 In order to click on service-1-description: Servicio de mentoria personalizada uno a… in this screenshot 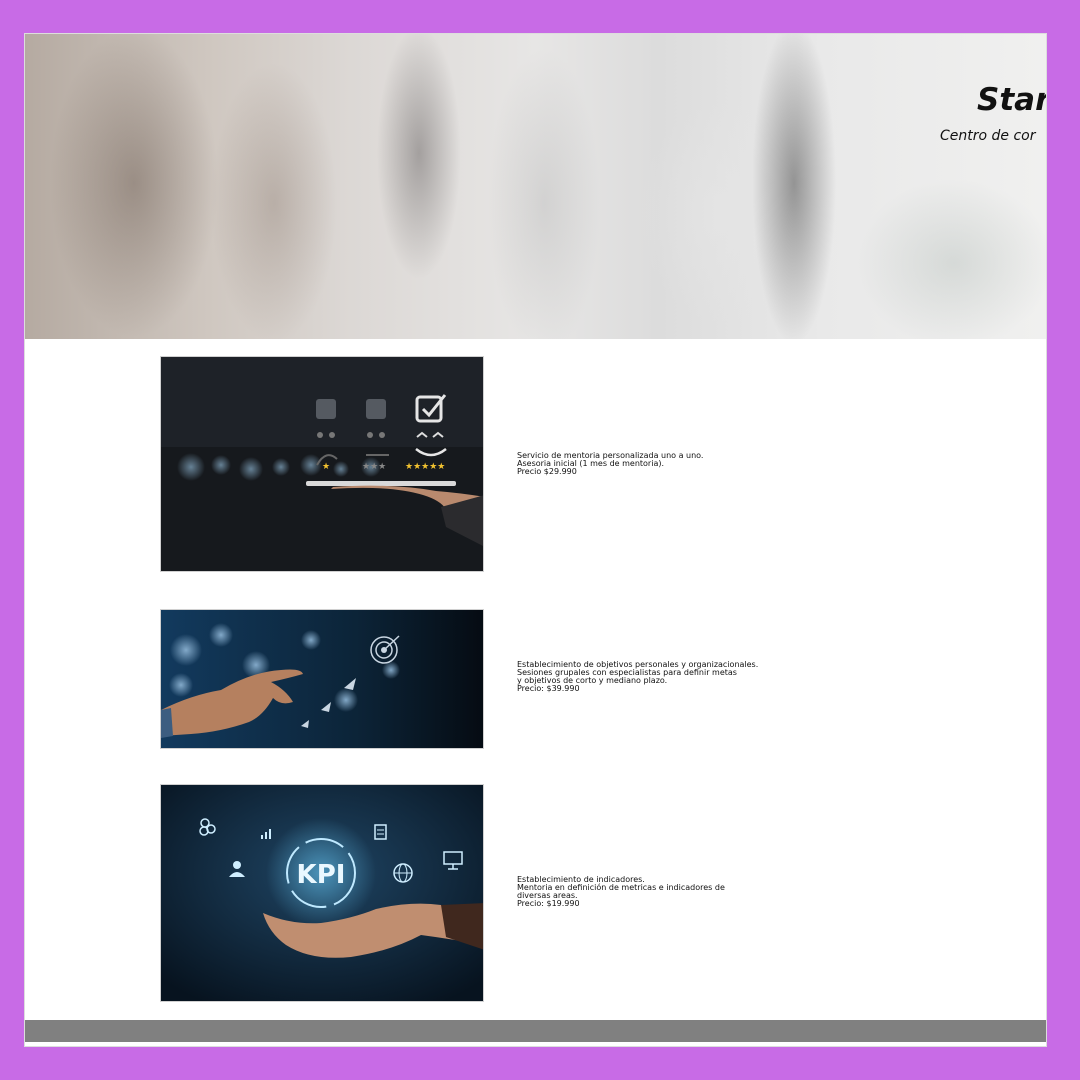, I will do `click(647, 464)`.